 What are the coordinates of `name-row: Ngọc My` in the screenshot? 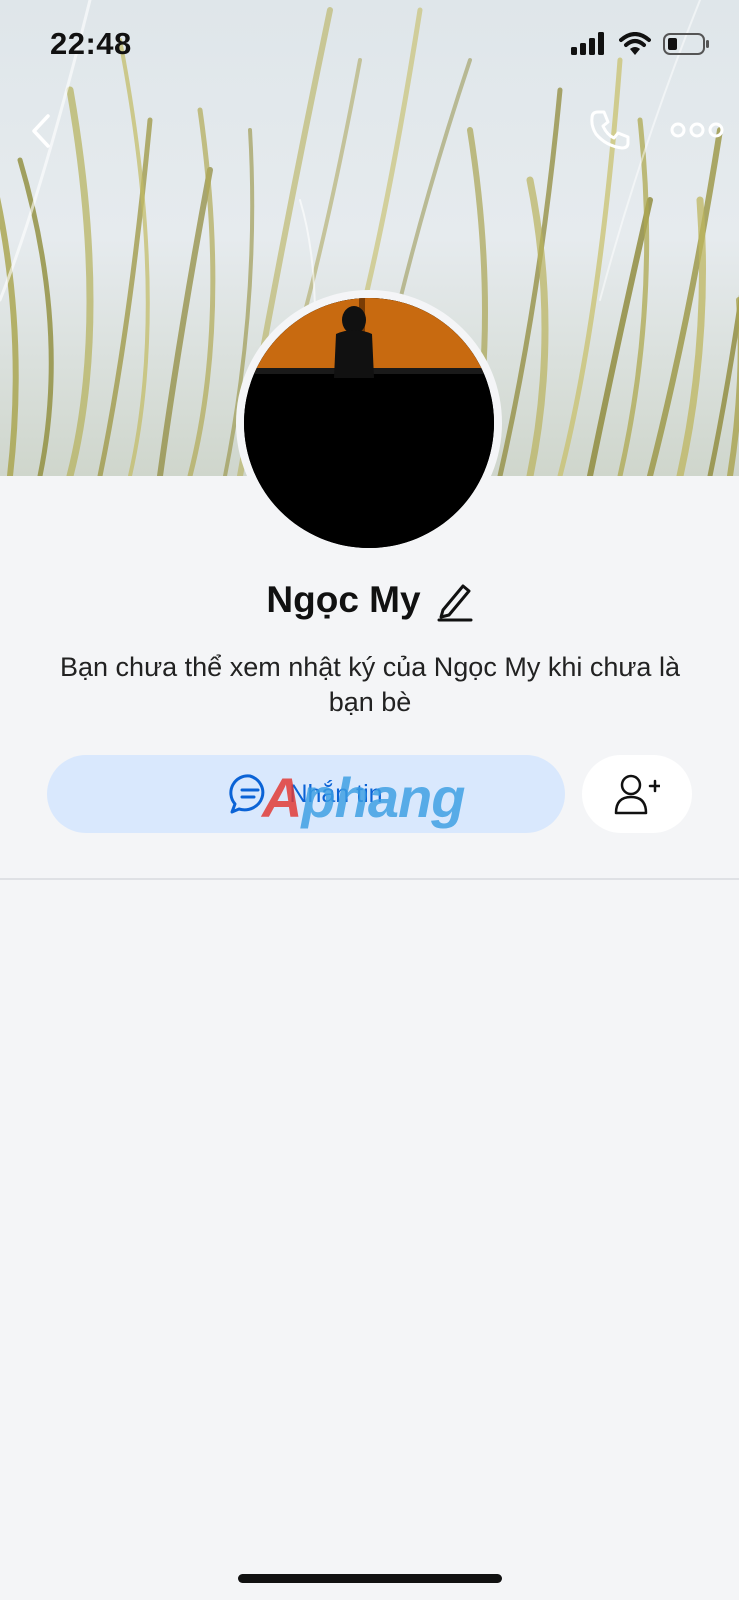 It's located at (369, 600).